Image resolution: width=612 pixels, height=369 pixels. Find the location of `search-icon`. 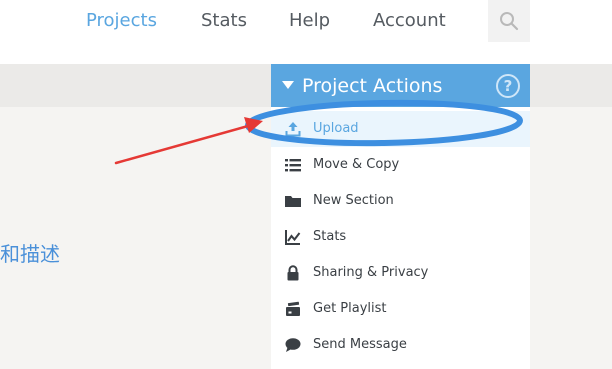

search-icon is located at coordinates (509, 21).